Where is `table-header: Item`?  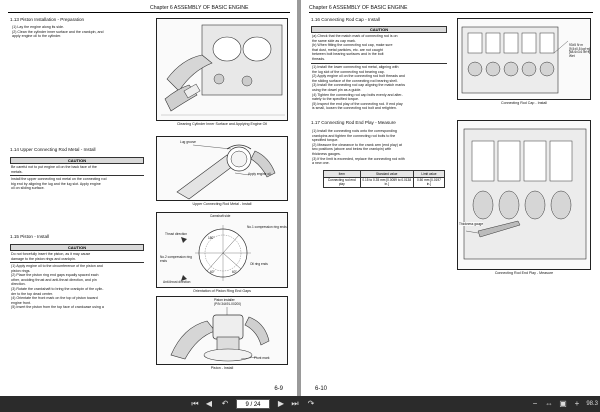 table-header: Item is located at coordinates (342, 174).